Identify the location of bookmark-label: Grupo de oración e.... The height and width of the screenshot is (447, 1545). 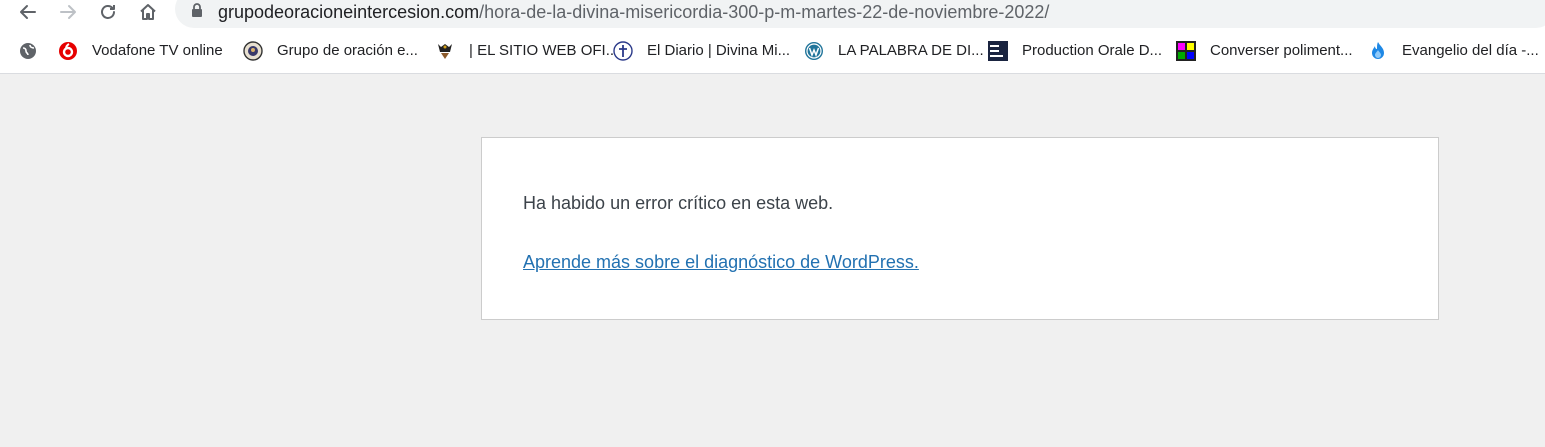
(347, 50).